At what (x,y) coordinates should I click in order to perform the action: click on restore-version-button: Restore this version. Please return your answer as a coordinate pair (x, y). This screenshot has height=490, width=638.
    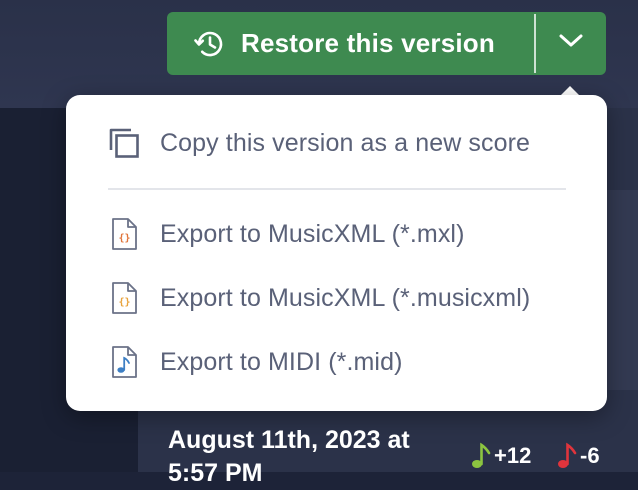
    Looking at the image, I should click on (350, 43).